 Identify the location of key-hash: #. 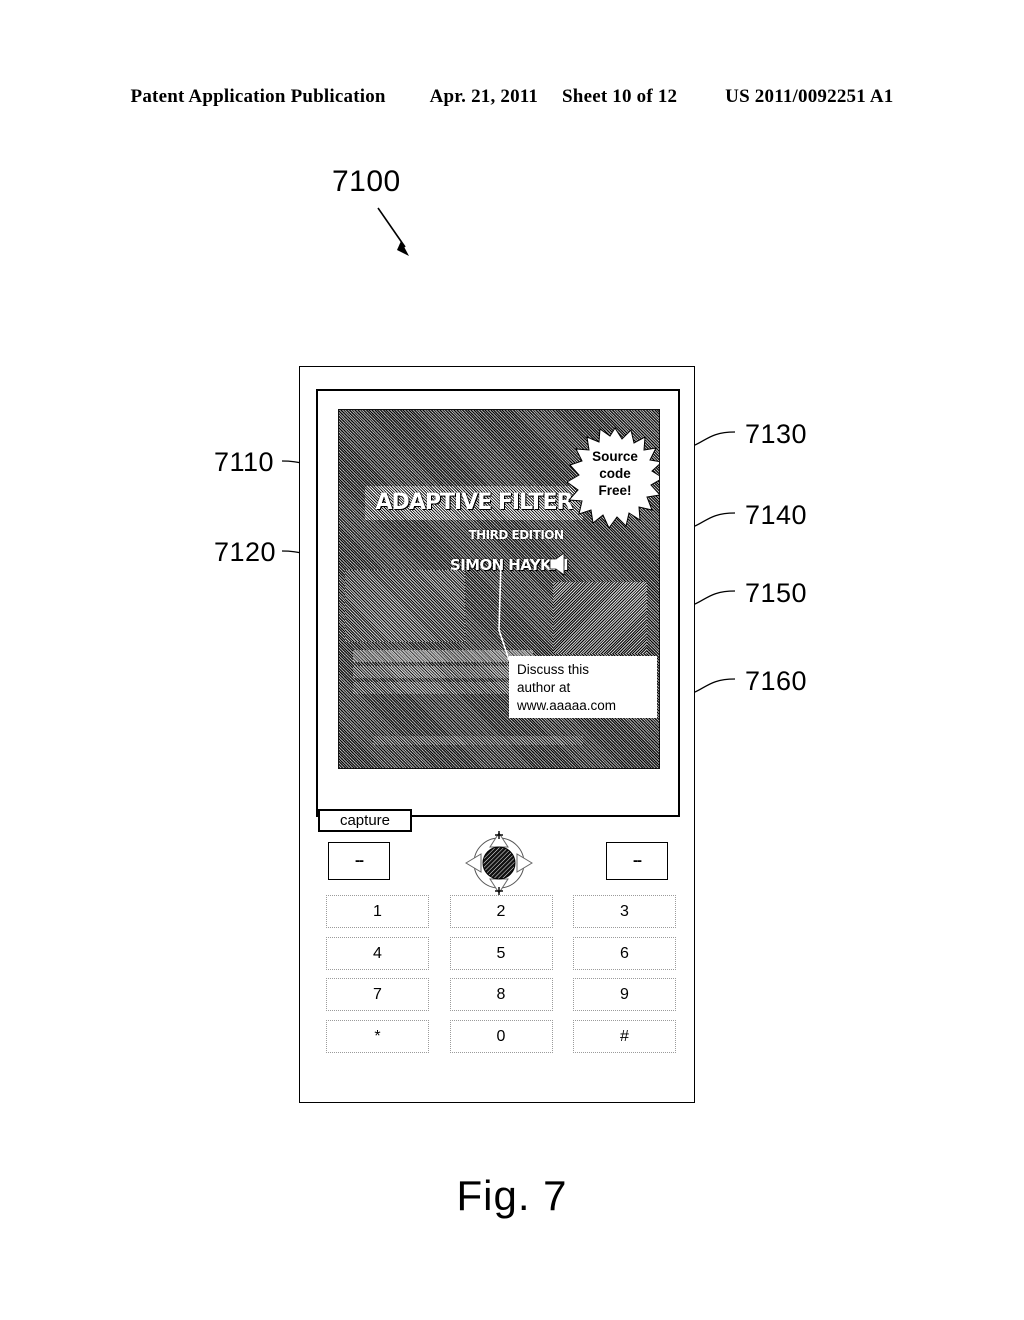
(624, 1036).